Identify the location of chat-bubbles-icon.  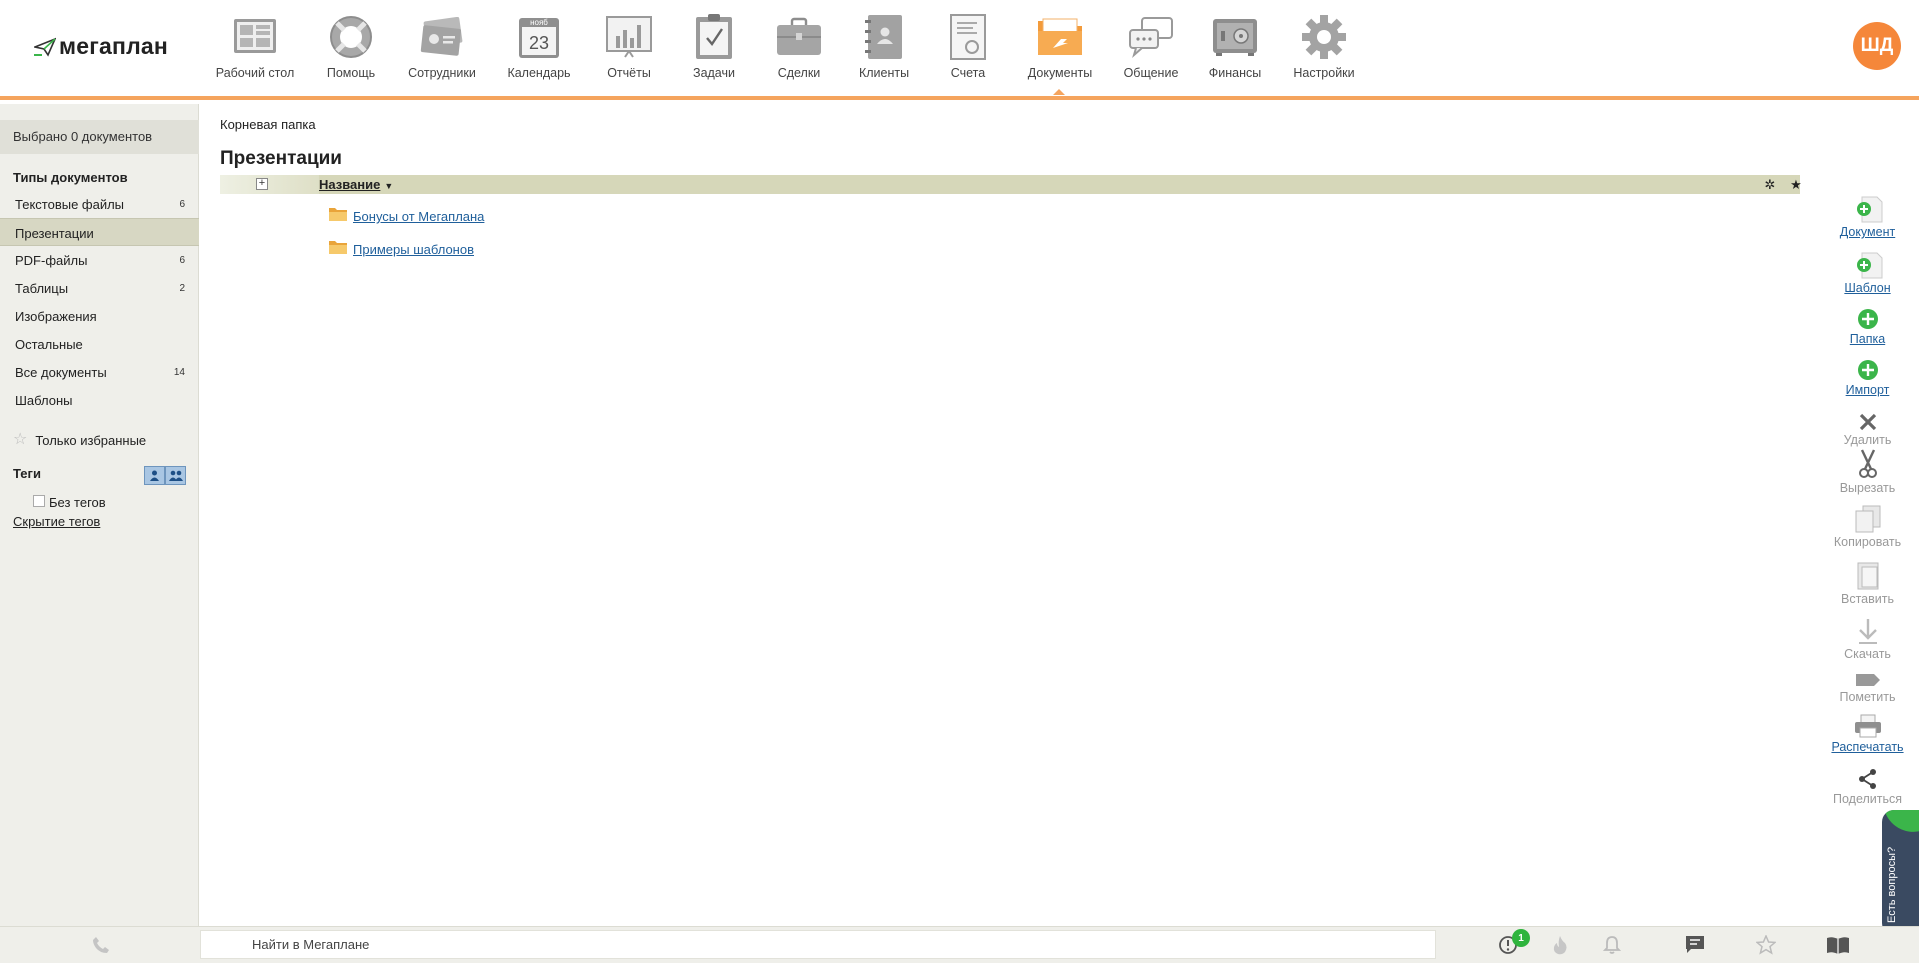
(1151, 37).